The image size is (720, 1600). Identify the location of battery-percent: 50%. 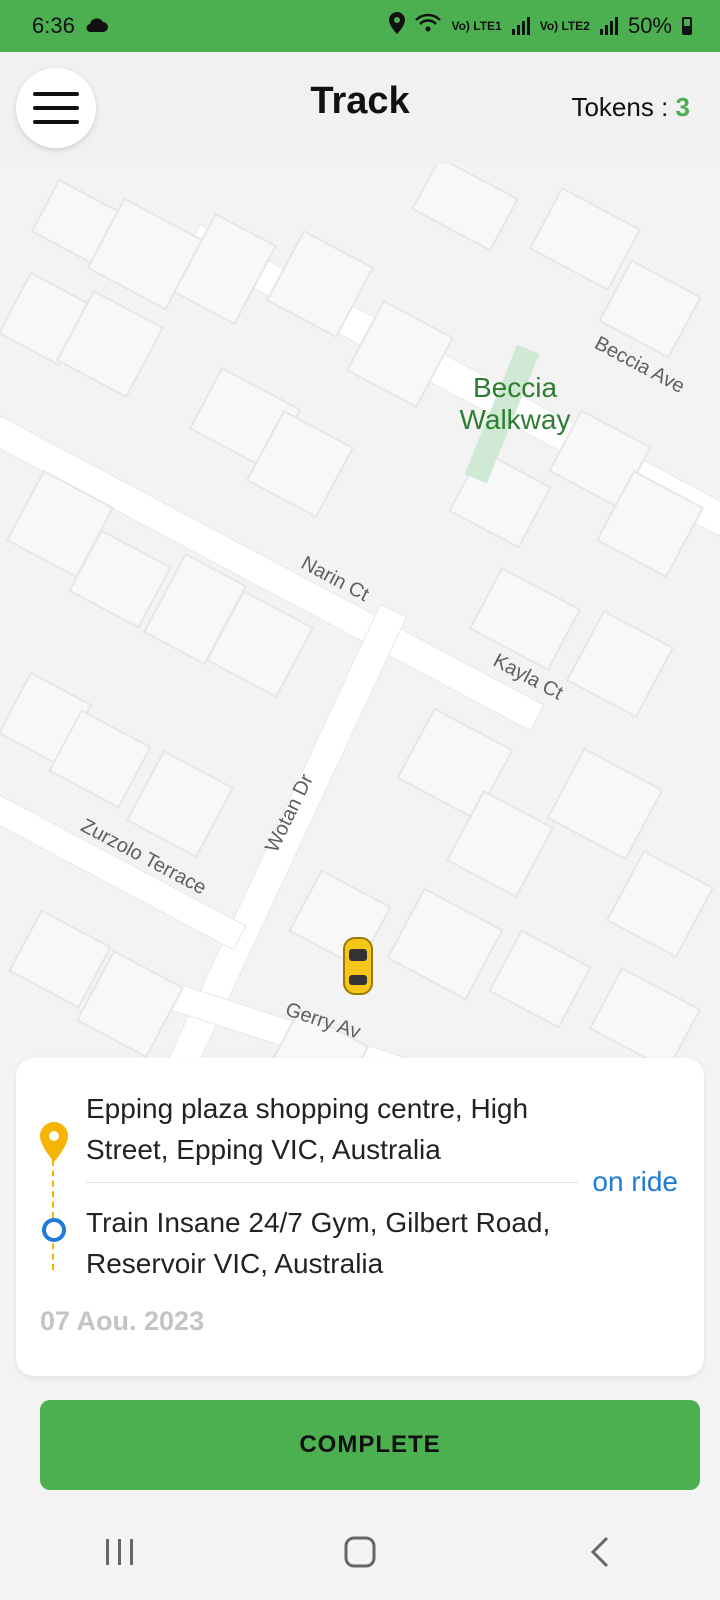
(649, 25).